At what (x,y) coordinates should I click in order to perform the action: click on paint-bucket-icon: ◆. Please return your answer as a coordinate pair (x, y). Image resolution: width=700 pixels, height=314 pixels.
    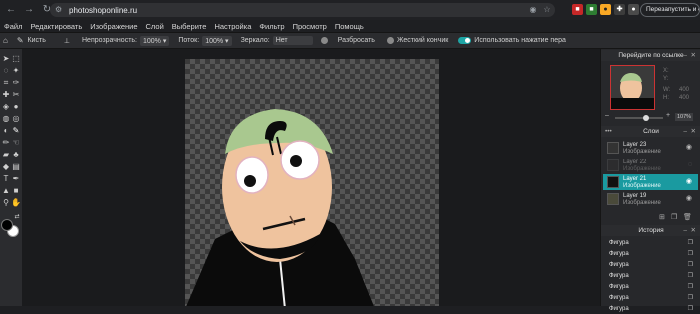
    Looking at the image, I should click on (6, 167).